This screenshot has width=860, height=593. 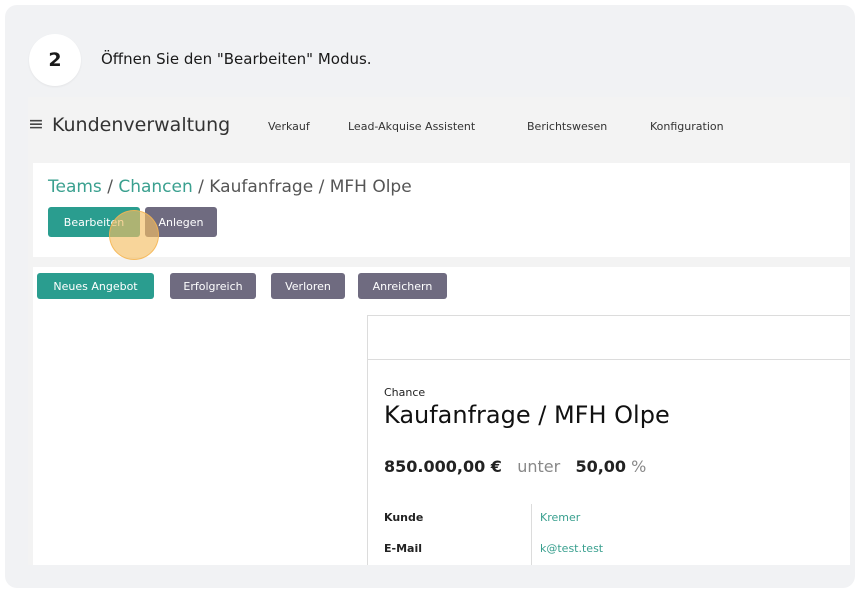 What do you see at coordinates (609, 359) in the screenshot?
I see `sheet-header-divider` at bounding box center [609, 359].